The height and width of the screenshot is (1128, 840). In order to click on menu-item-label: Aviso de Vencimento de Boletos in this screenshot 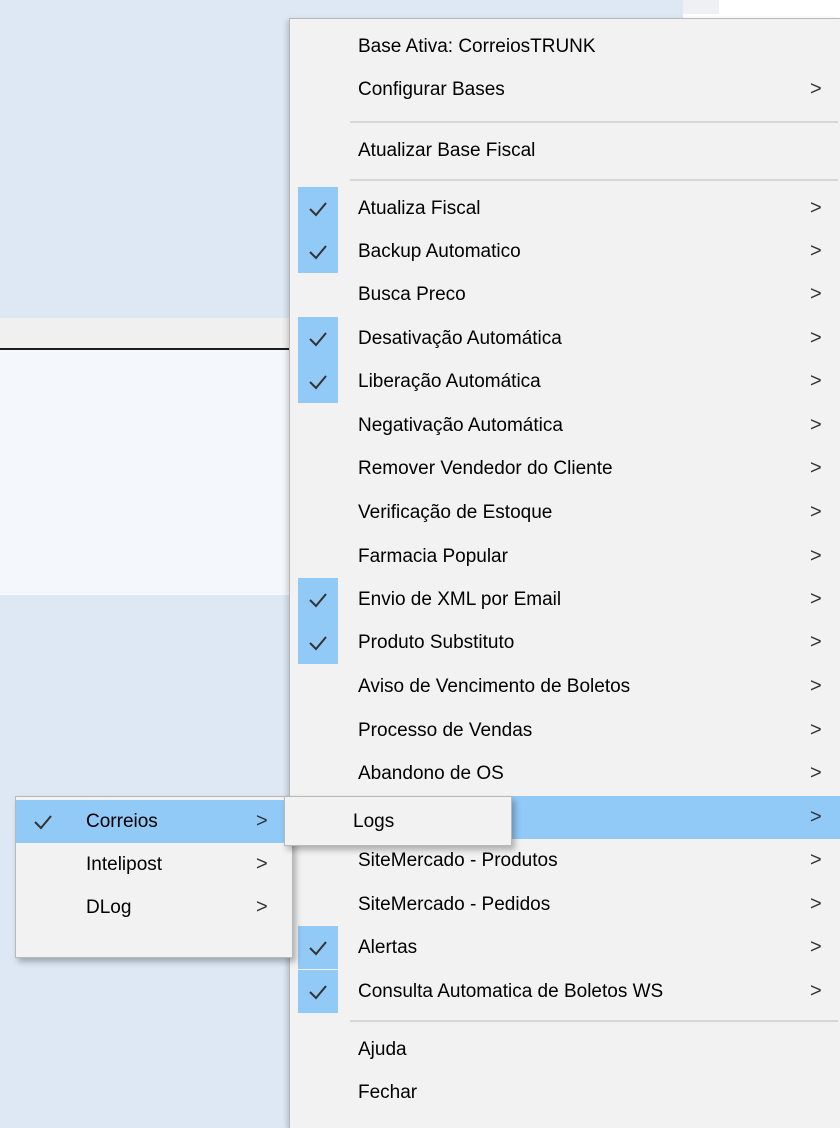, I will do `click(494, 686)`.